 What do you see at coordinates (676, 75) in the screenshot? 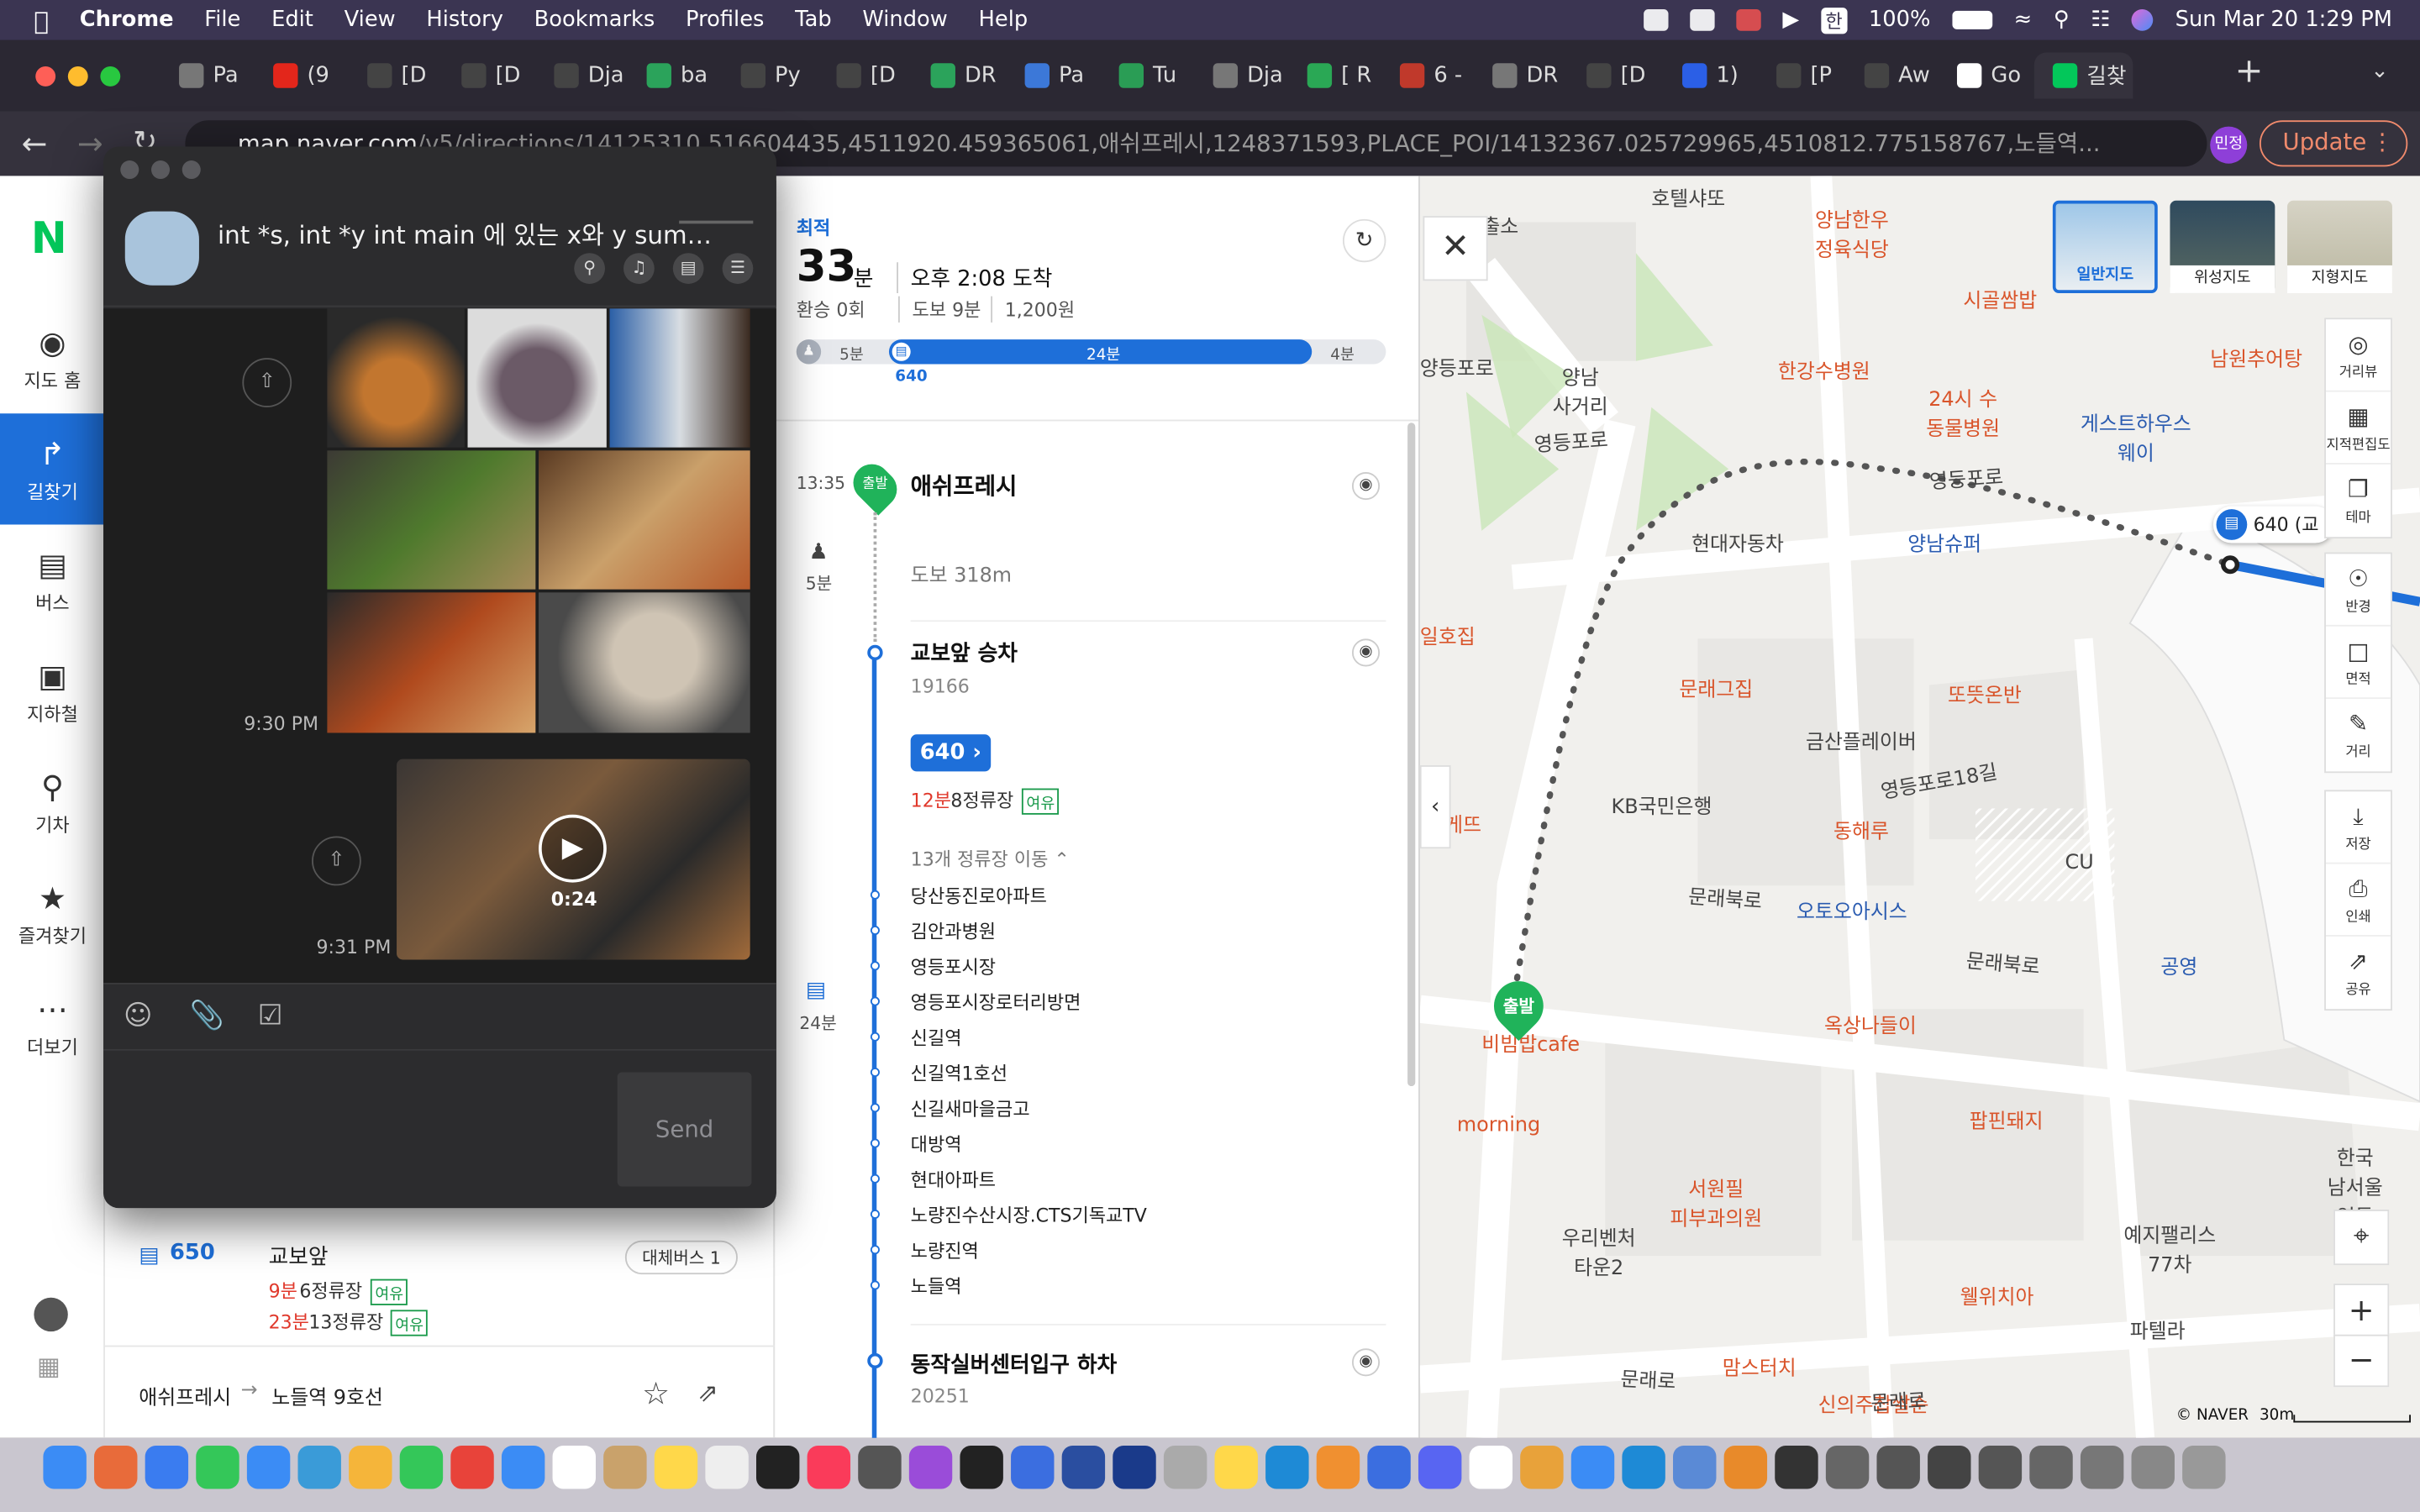
I see `browser-tab: ba` at bounding box center [676, 75].